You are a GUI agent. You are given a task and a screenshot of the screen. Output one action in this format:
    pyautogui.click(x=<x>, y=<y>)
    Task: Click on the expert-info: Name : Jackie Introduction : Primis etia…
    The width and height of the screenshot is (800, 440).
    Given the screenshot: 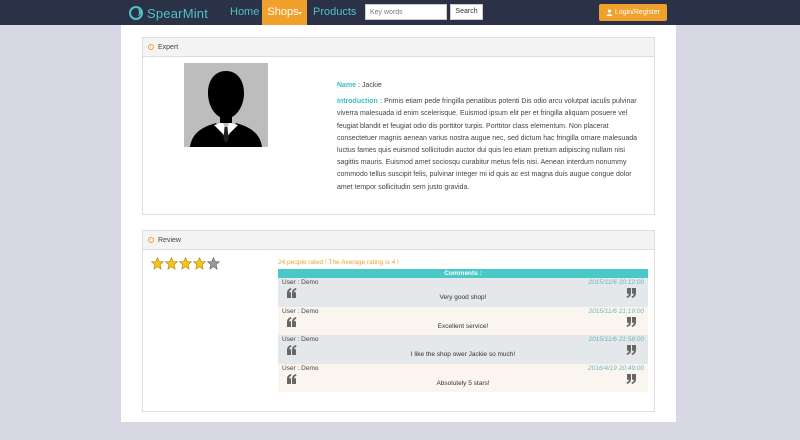 What is the action you would take?
    pyautogui.click(x=487, y=137)
    